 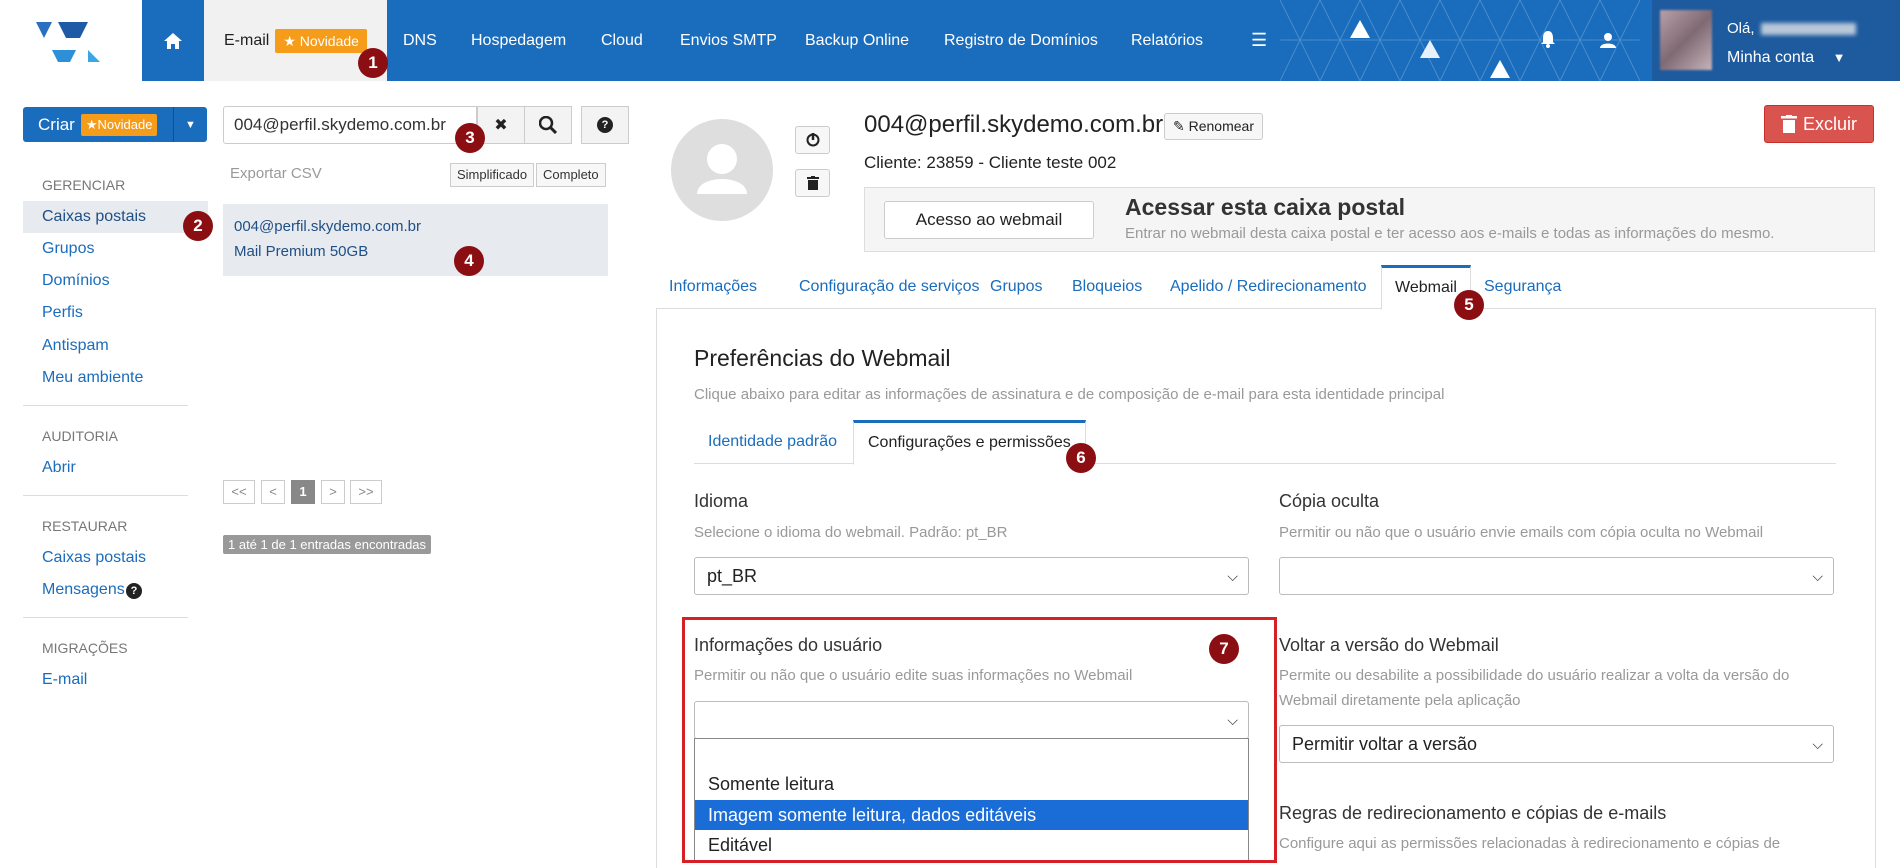 I want to click on sidebar-item-perfis: Perfis, so click(x=62, y=313).